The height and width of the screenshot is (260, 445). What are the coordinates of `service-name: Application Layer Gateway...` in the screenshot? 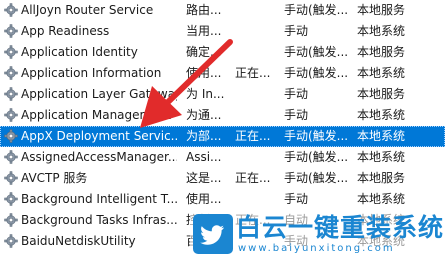 It's located at (99, 94).